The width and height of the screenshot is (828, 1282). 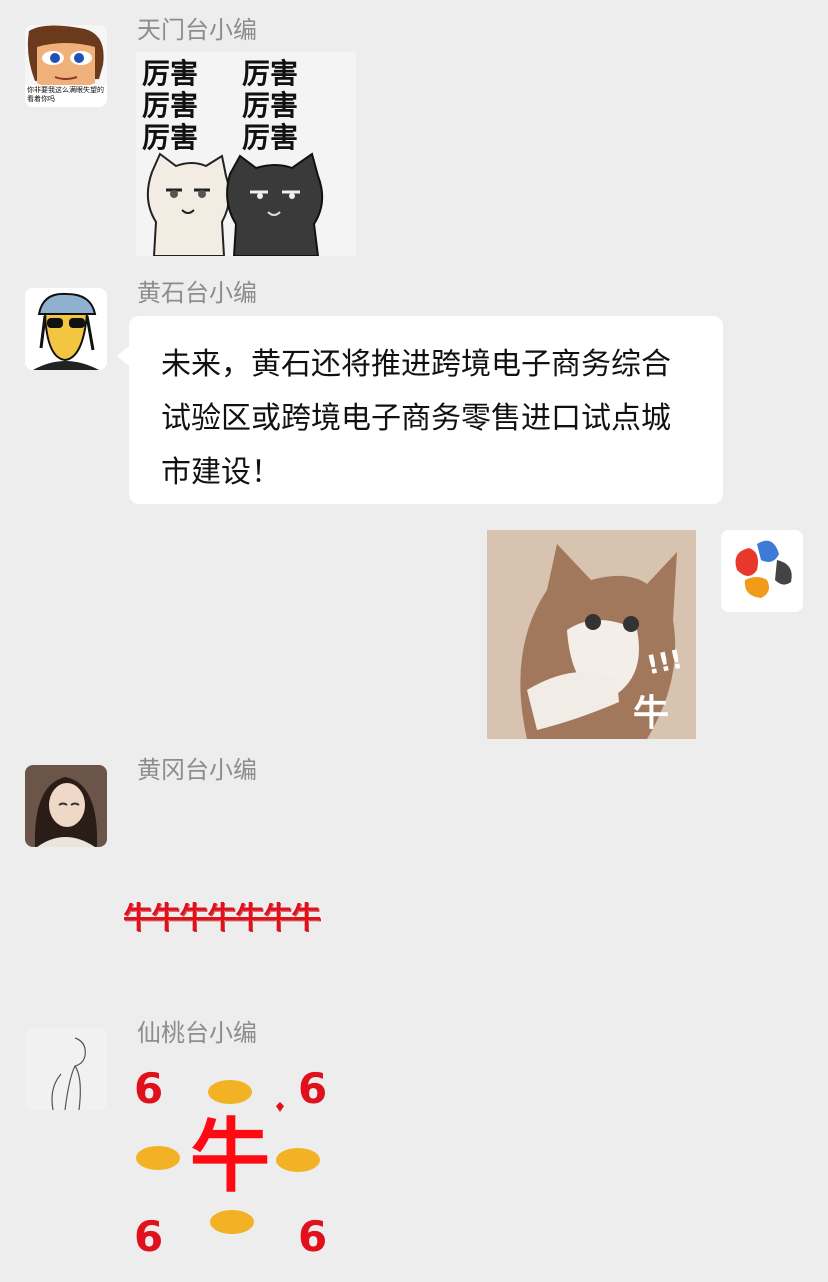 I want to click on logo-icon, so click(x=762, y=571).